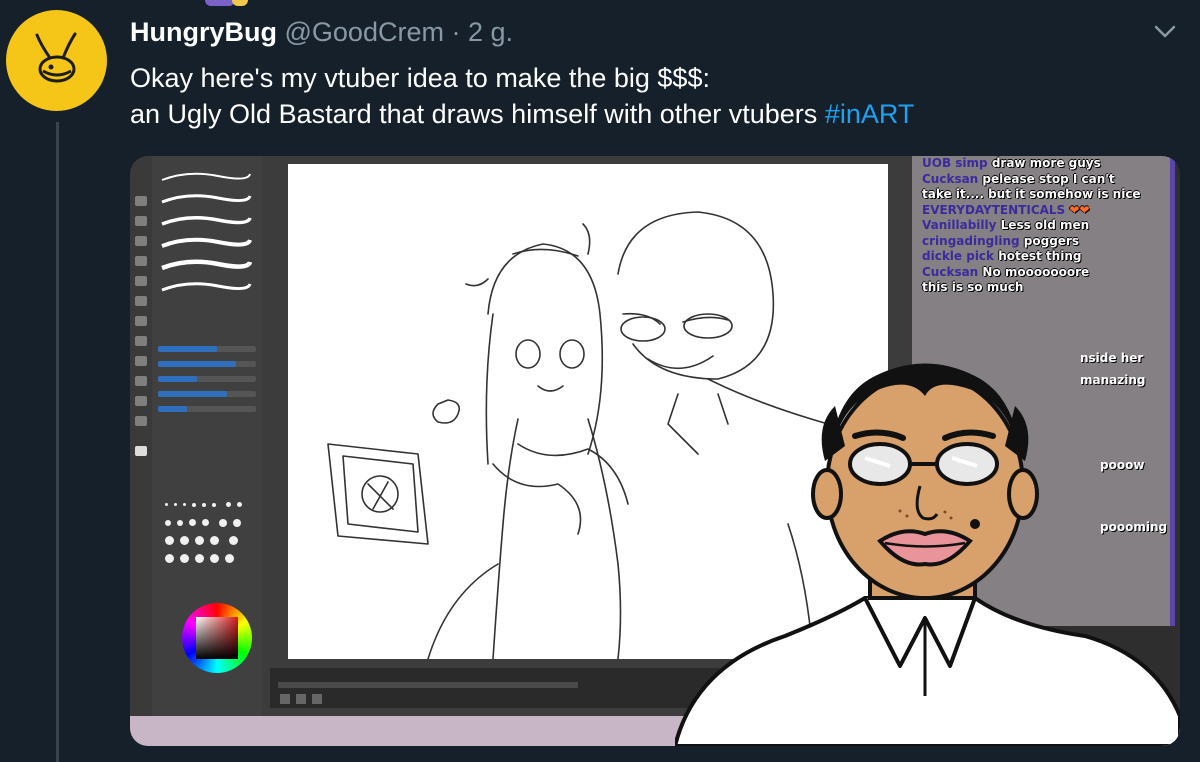  What do you see at coordinates (973, 287) in the screenshot?
I see `chat-text: this is so much` at bounding box center [973, 287].